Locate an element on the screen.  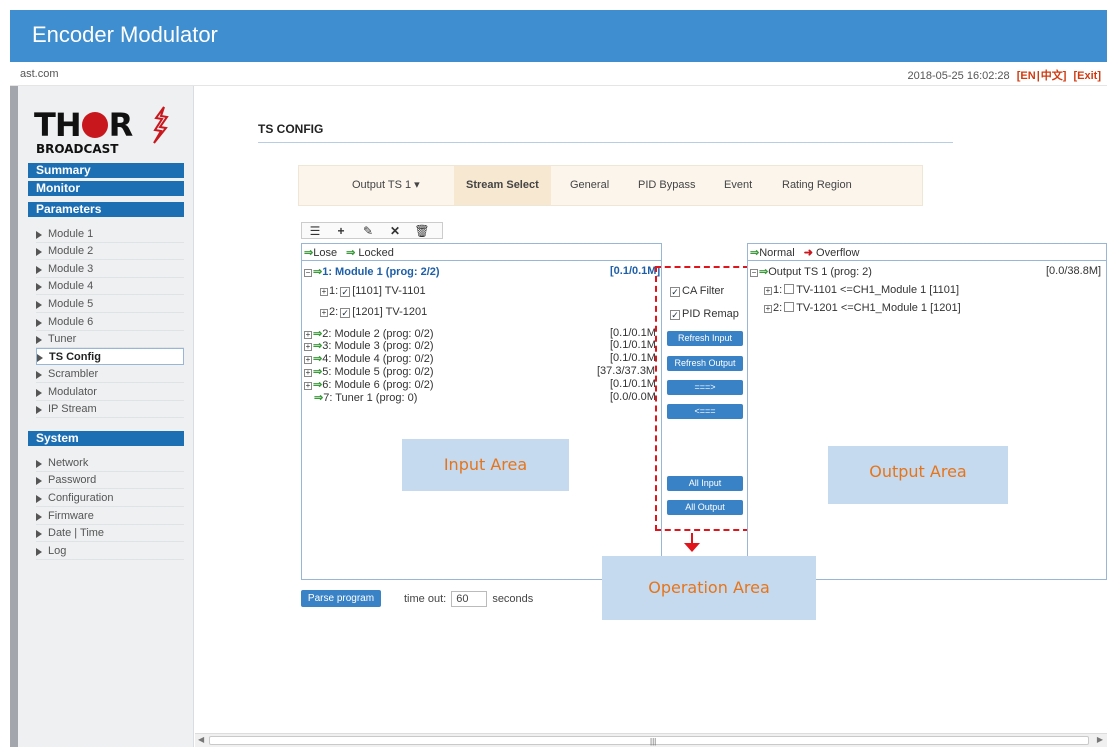
exit-link: [Exit] is located at coordinates (1088, 76).